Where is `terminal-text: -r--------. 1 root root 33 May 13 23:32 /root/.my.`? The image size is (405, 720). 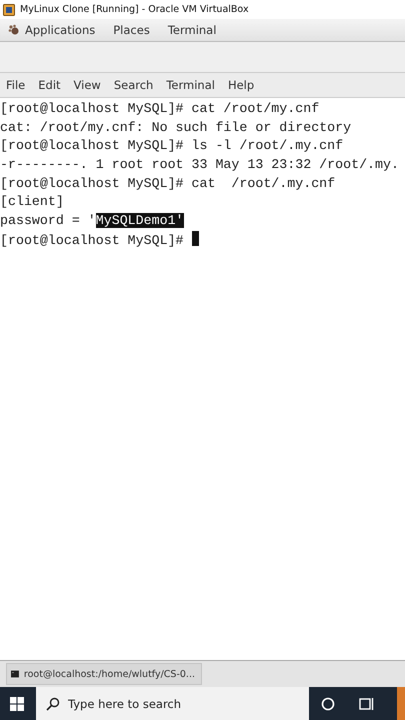 terminal-text: -r--------. 1 root root 33 May 13 23:32 /root/.my. is located at coordinates (199, 164).